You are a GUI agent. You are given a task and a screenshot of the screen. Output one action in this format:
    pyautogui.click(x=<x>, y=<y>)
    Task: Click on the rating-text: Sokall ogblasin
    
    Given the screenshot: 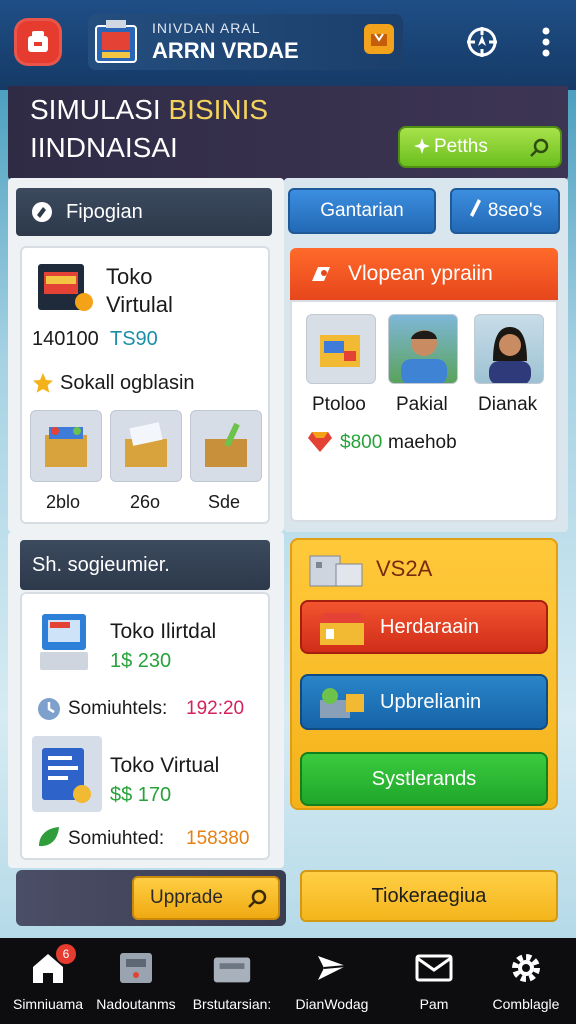 What is the action you would take?
    pyautogui.click(x=127, y=383)
    